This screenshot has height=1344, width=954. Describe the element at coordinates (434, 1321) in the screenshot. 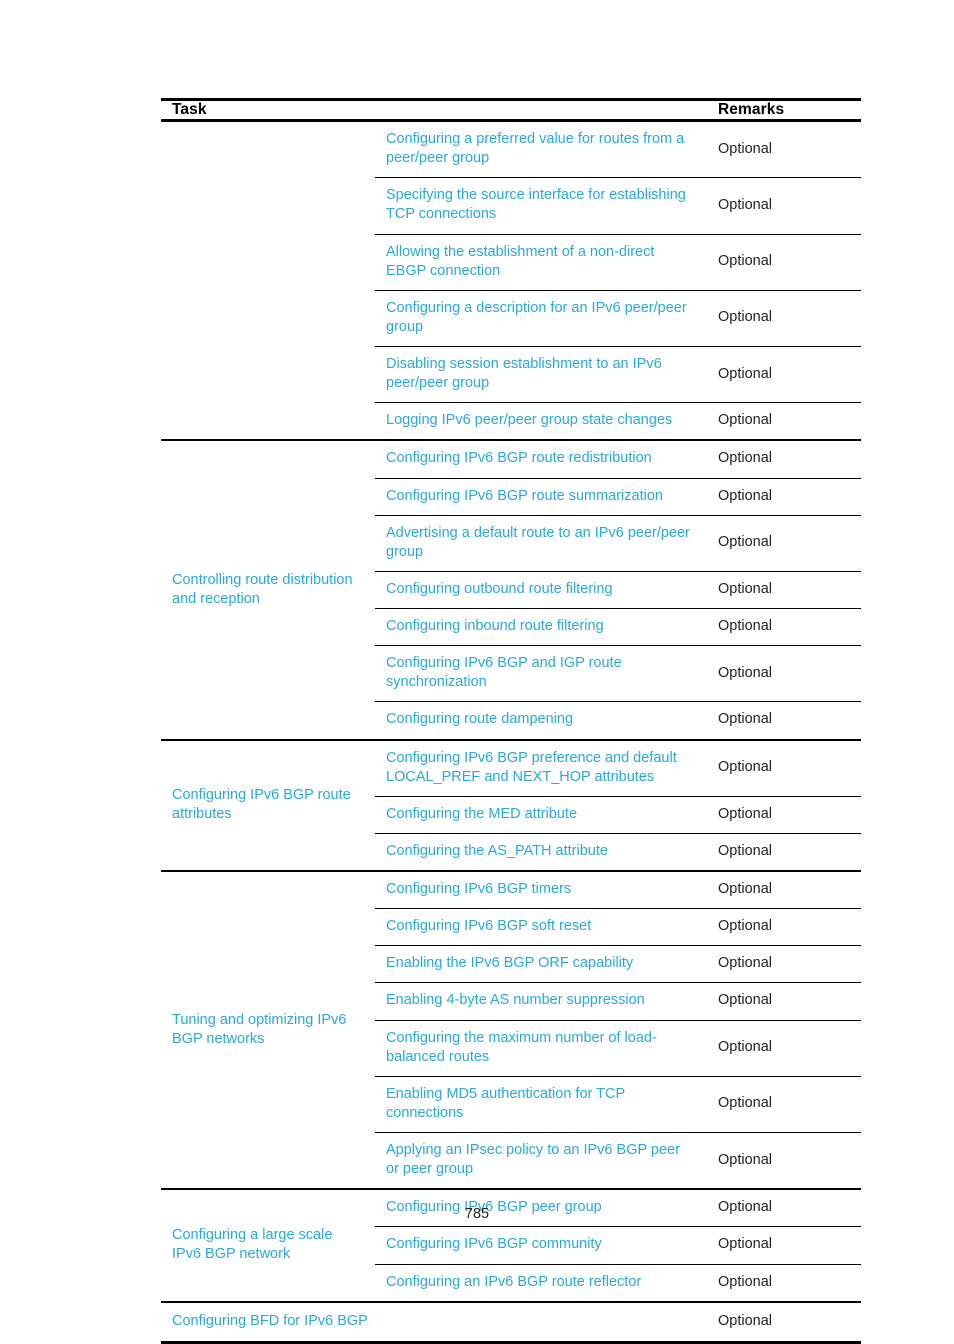

I see `task-link: Configuring BFD for IPv6 BGP` at that location.